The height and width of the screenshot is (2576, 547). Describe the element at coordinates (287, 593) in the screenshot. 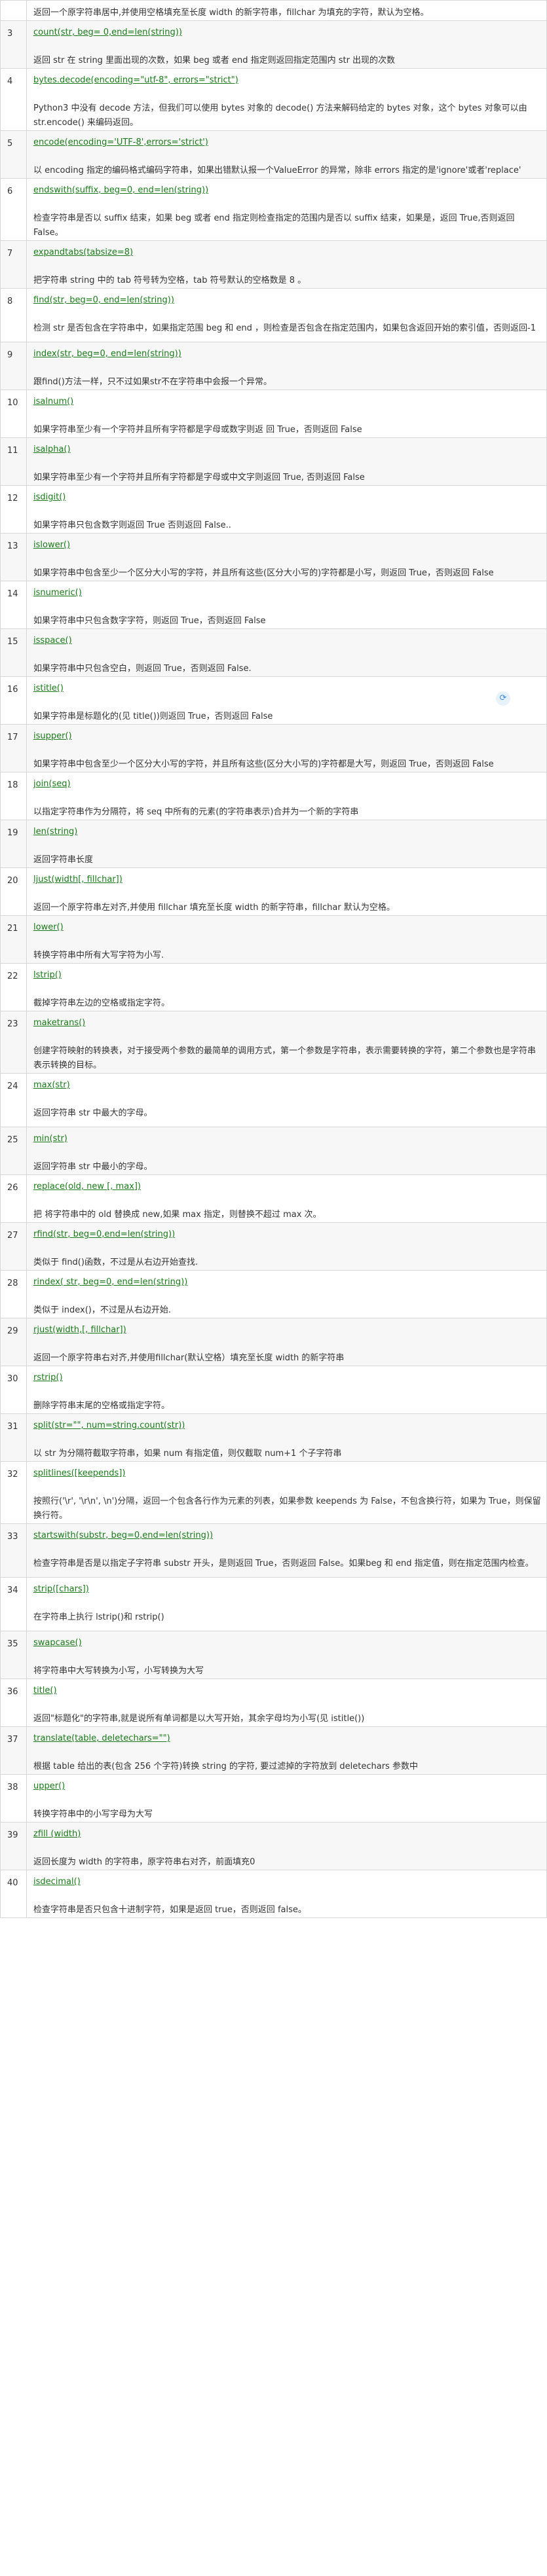

I see `method-link: isnumeric()` at that location.